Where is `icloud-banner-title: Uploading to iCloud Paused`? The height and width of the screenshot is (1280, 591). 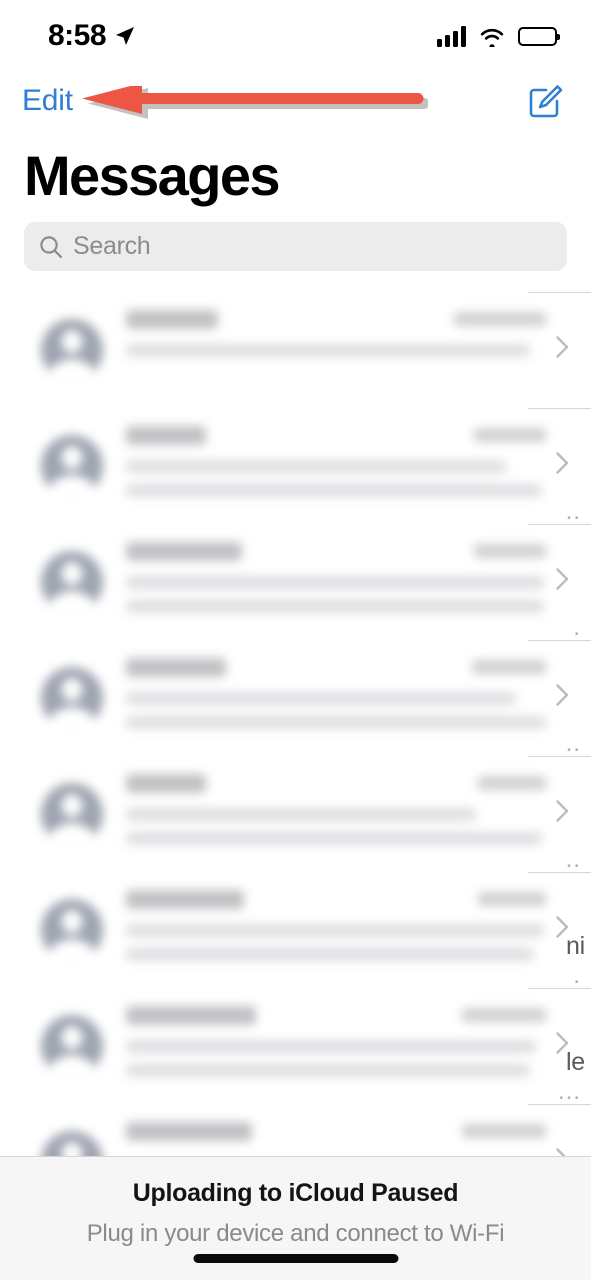 icloud-banner-title: Uploading to iCloud Paused is located at coordinates (295, 1193).